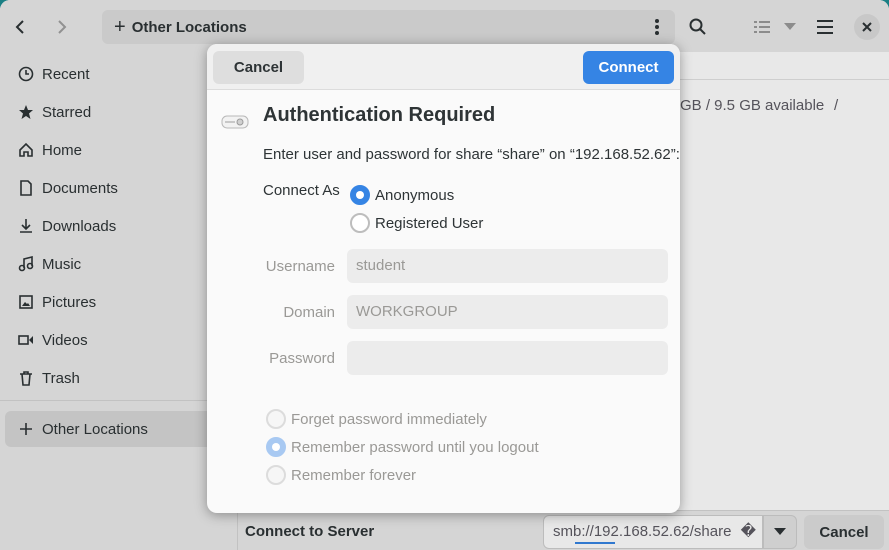 The image size is (889, 550). I want to click on radio-registered-user: Registered User, so click(416, 223).